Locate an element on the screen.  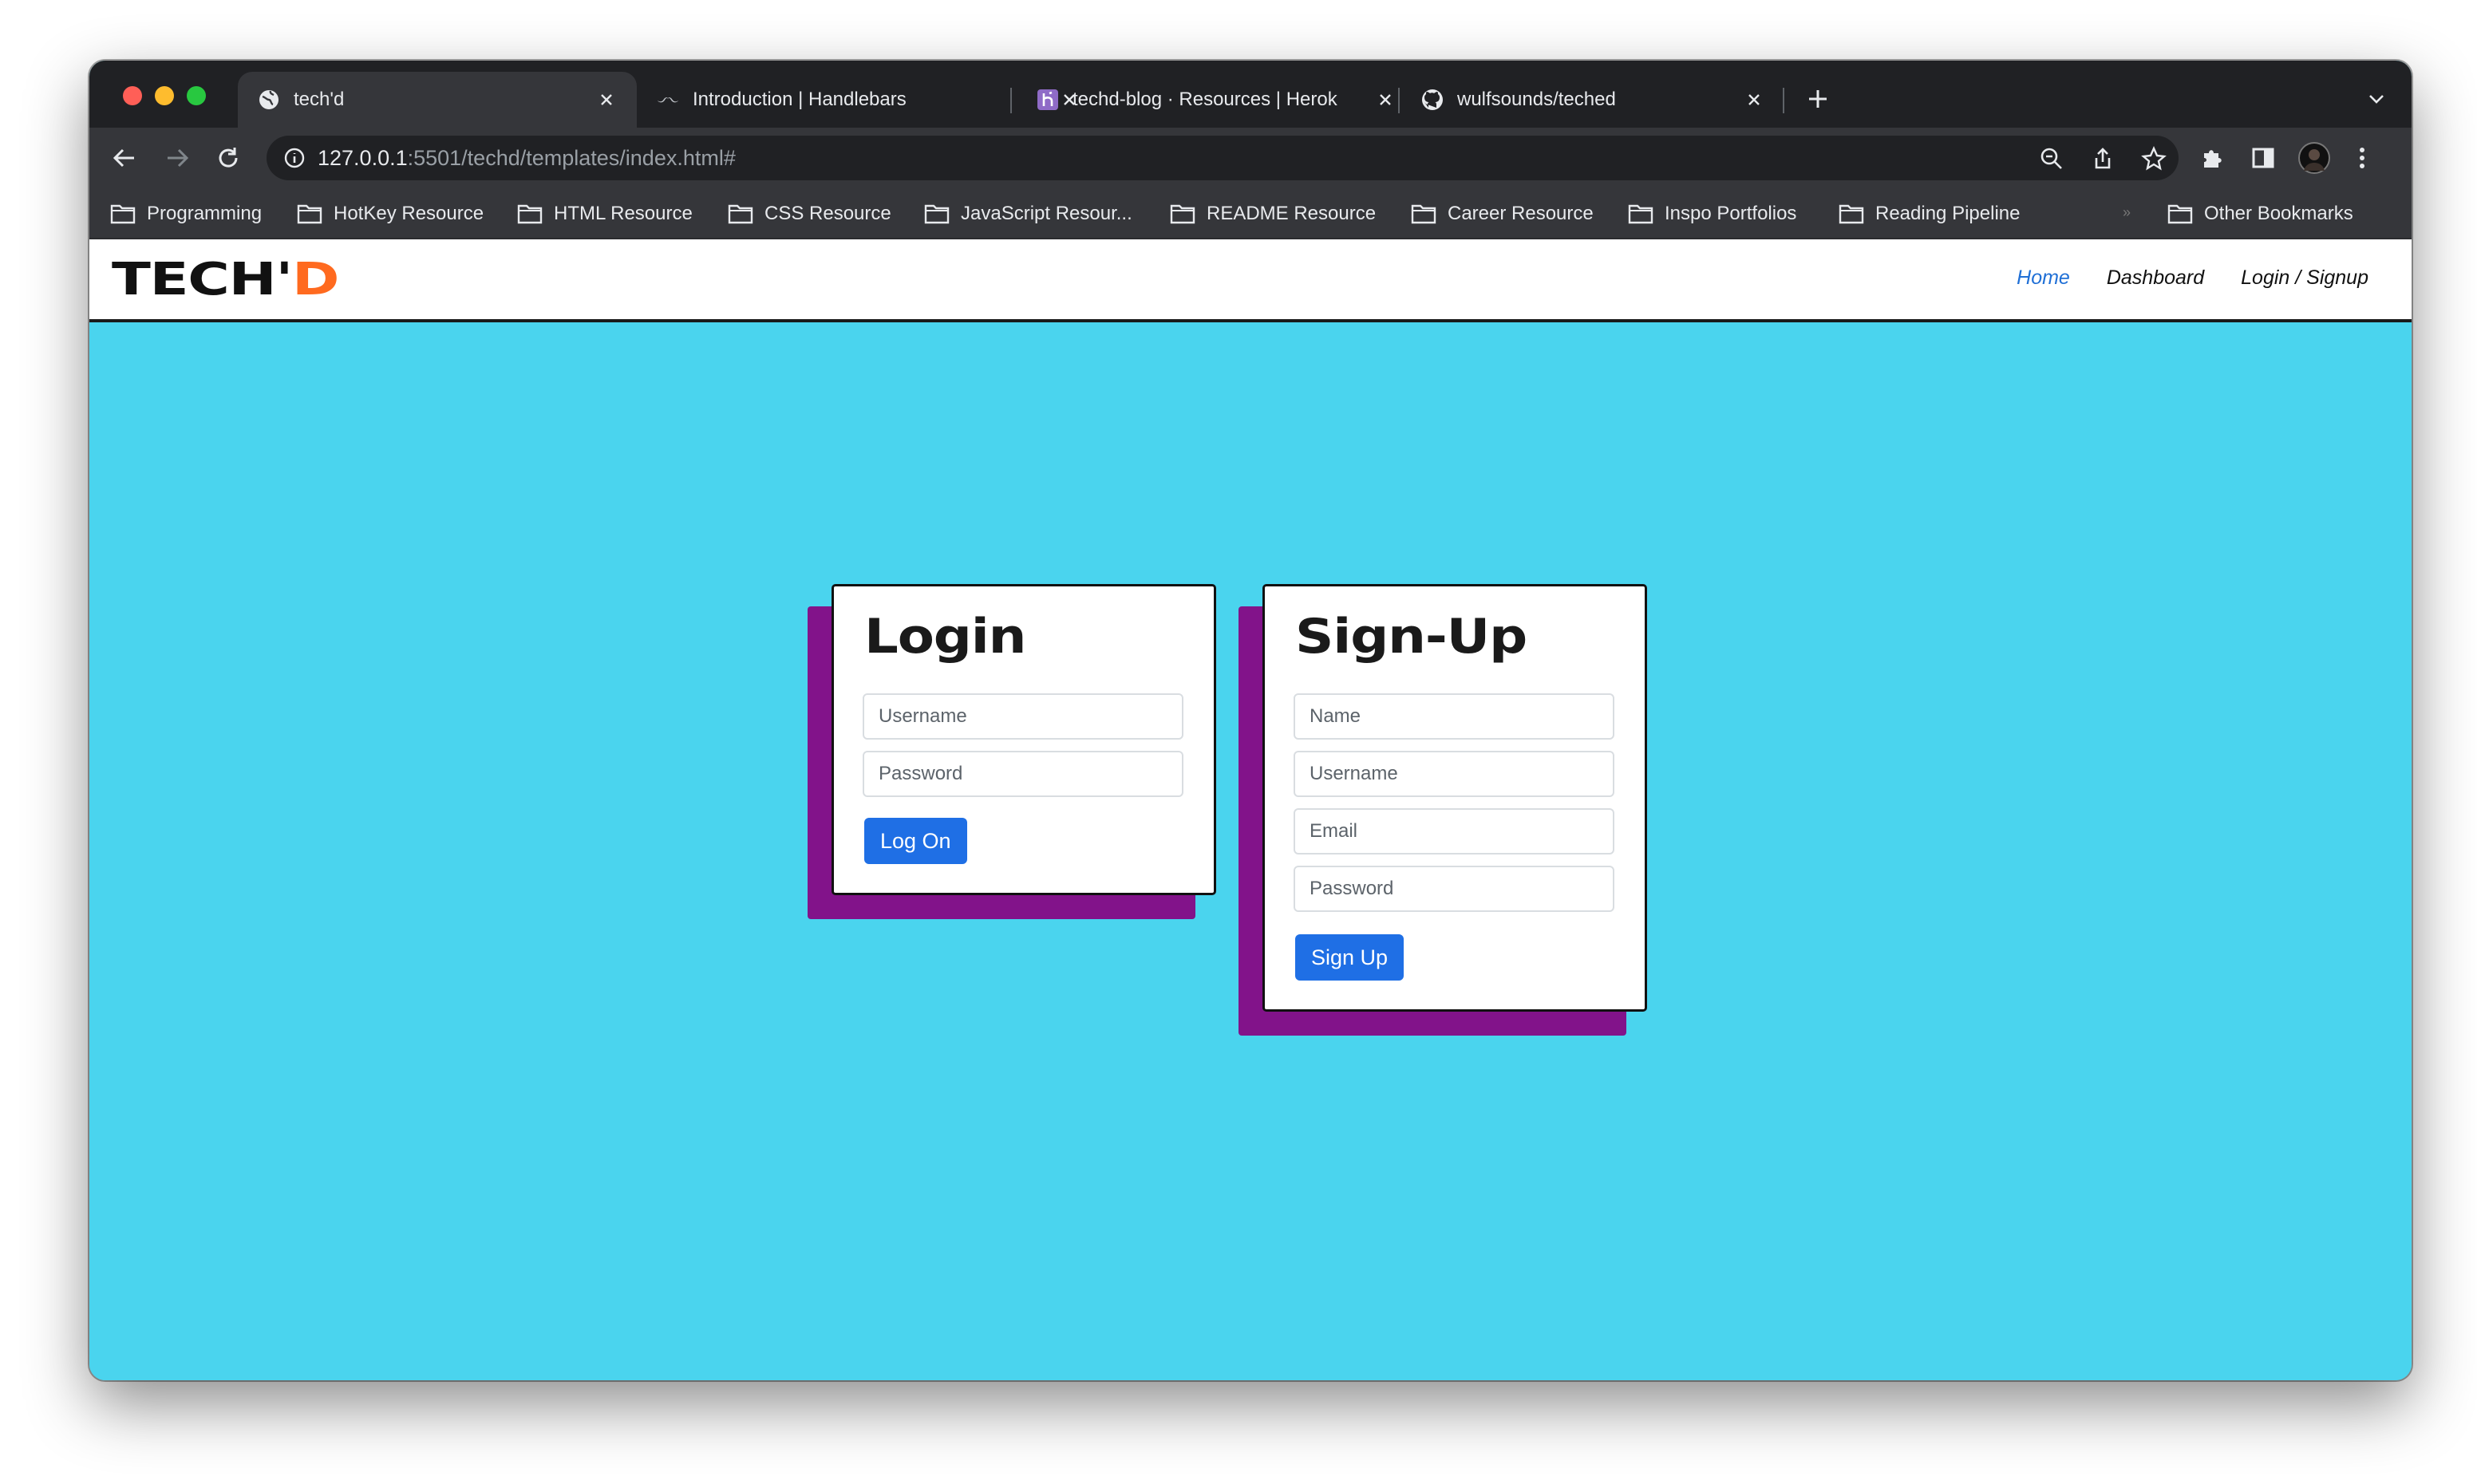
tab-heroku: techd-blog · Resources | Herok is located at coordinates (1216, 100).